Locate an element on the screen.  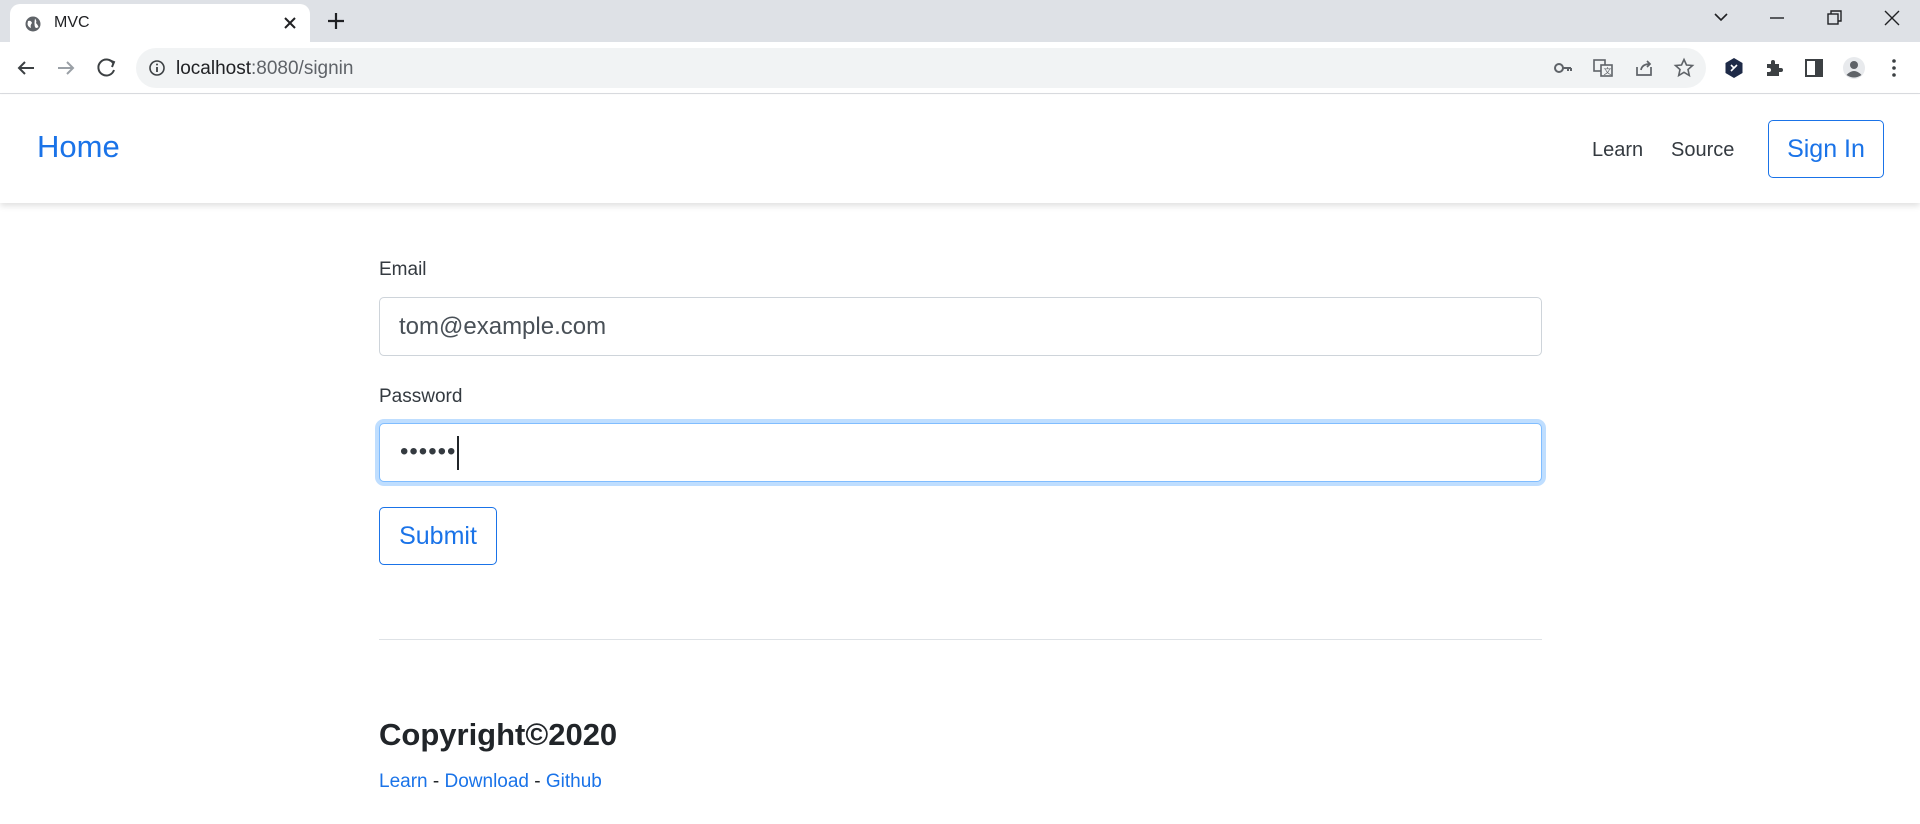
svg-text: 文 is located at coordinates (1608, 71).